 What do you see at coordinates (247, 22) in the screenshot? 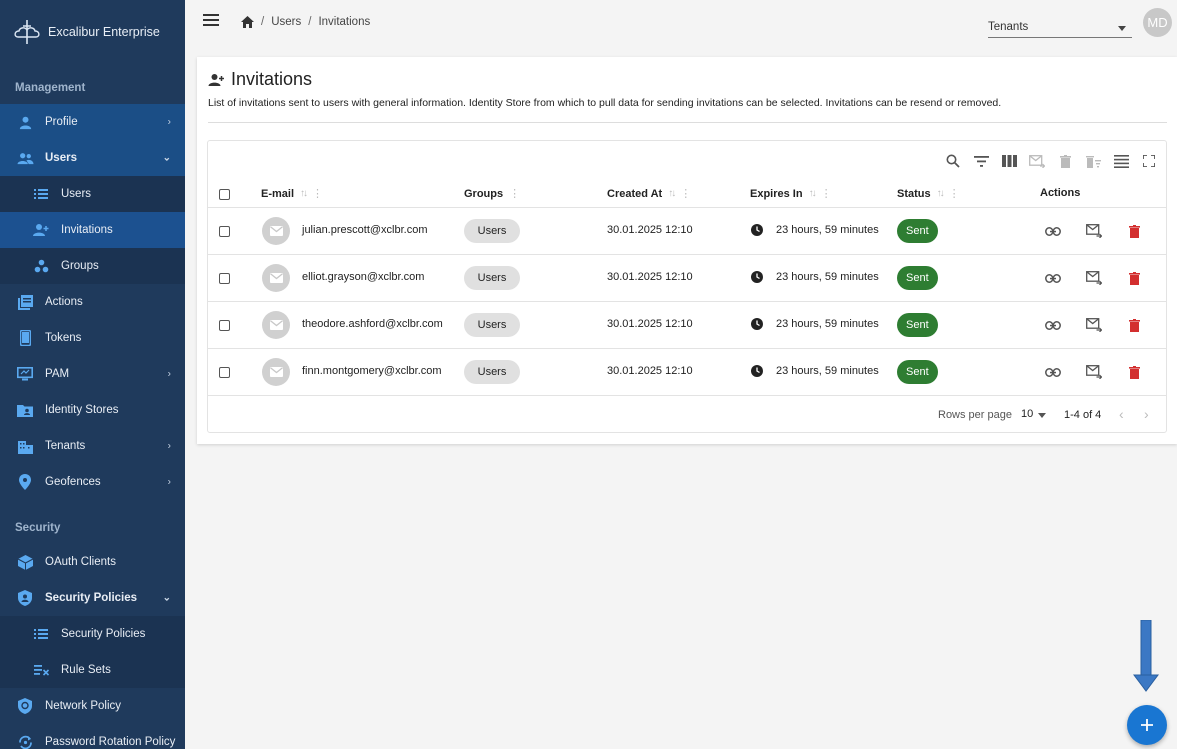
I see `home-icon` at bounding box center [247, 22].